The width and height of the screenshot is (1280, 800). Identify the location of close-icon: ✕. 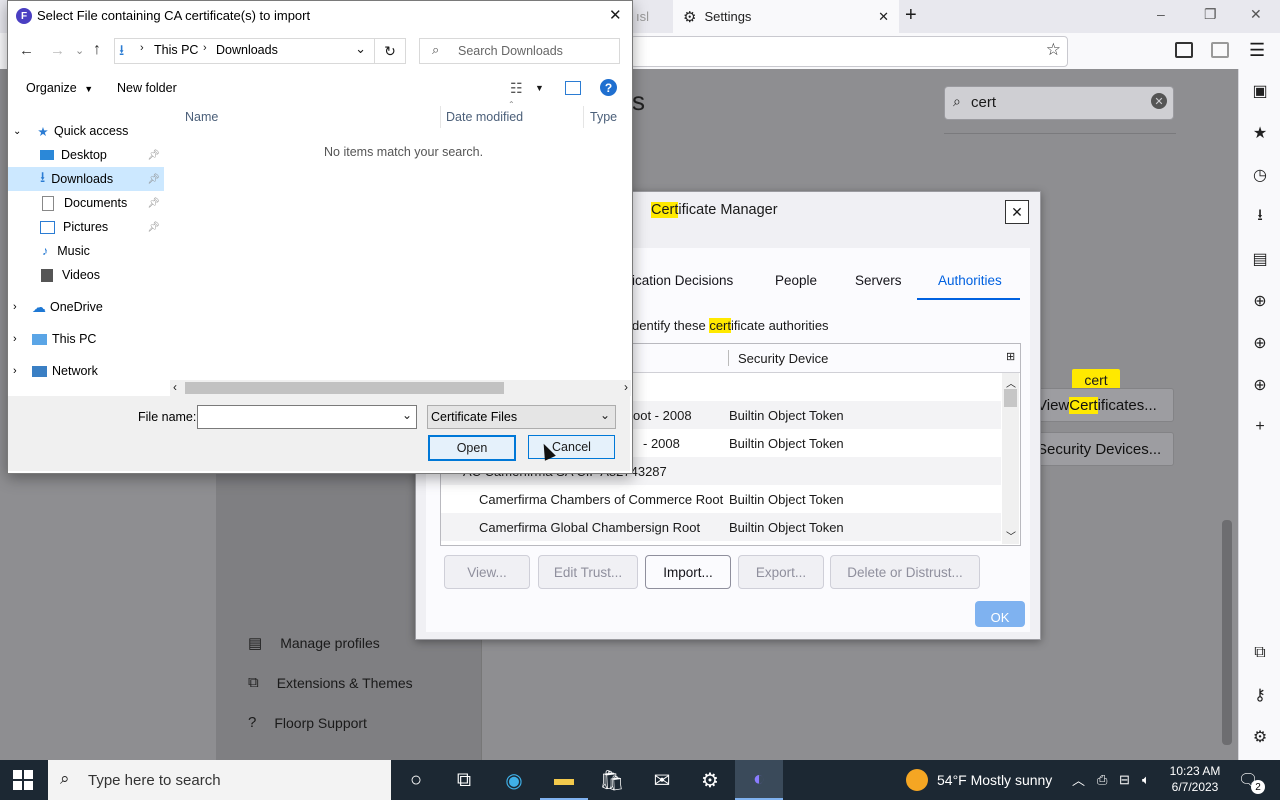
(1017, 212).